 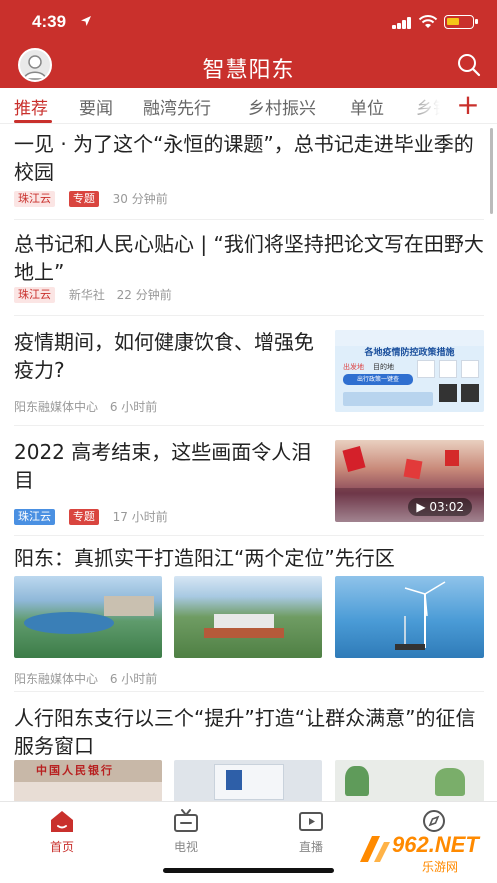 I want to click on nav-home: 首页, so click(x=62, y=831).